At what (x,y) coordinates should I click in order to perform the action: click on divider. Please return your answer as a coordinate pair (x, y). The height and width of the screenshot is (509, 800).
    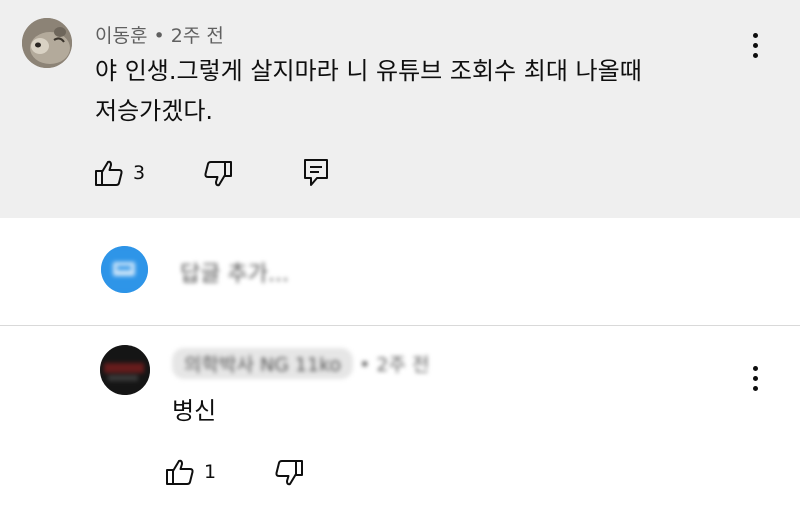
    Looking at the image, I should click on (400, 325).